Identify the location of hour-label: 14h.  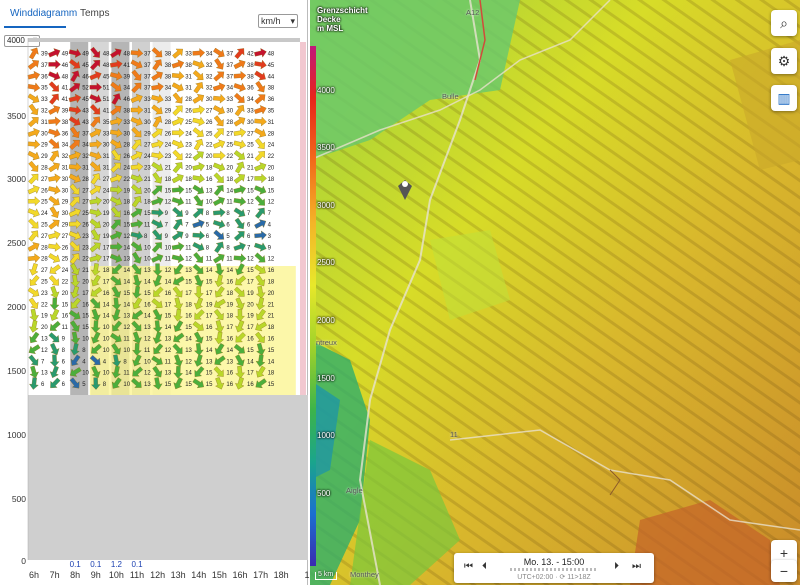
(199, 575).